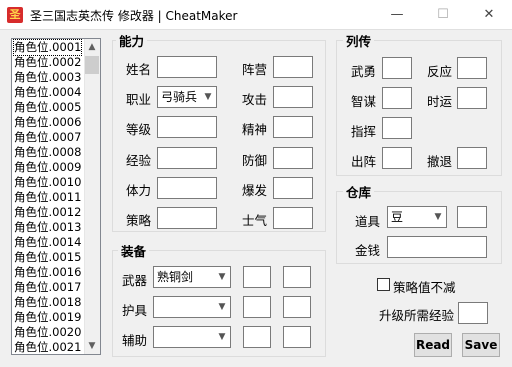 Image resolution: width=512 pixels, height=367 pixels. I want to click on scroll-up-icon: ▲, so click(92, 47).